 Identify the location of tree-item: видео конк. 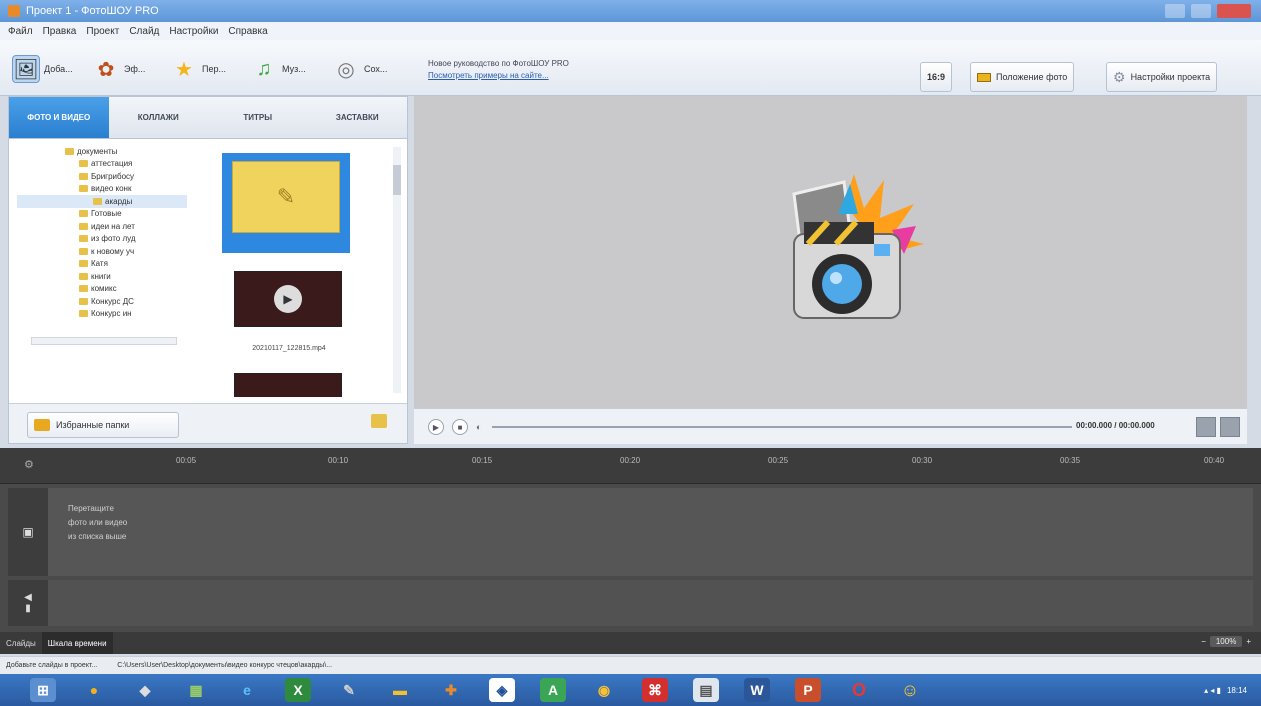
(102, 189).